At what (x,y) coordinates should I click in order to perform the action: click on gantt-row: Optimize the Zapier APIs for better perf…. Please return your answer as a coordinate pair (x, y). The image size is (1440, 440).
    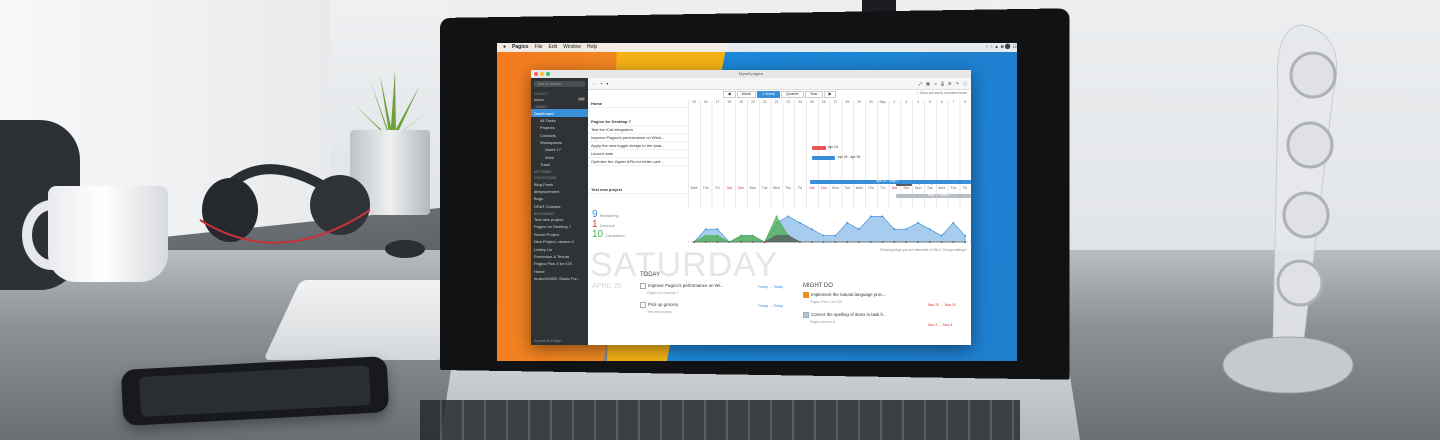
    Looking at the image, I should click on (638, 162).